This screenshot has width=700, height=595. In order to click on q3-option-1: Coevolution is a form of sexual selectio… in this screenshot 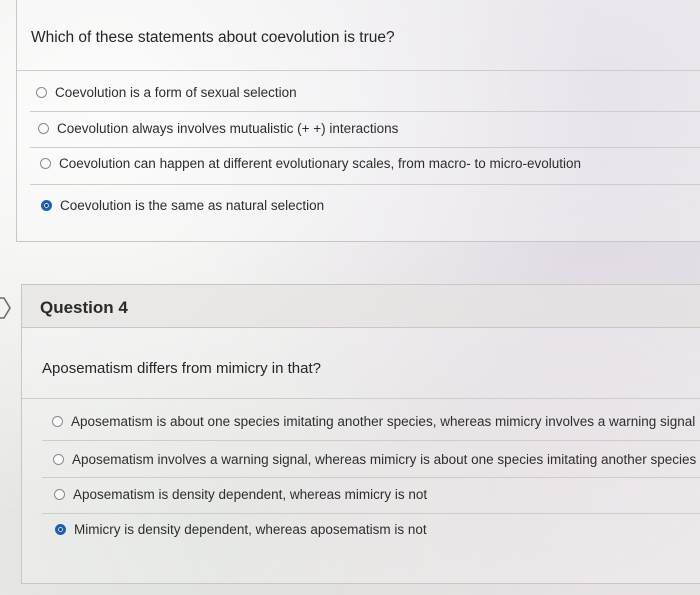, I will do `click(166, 92)`.